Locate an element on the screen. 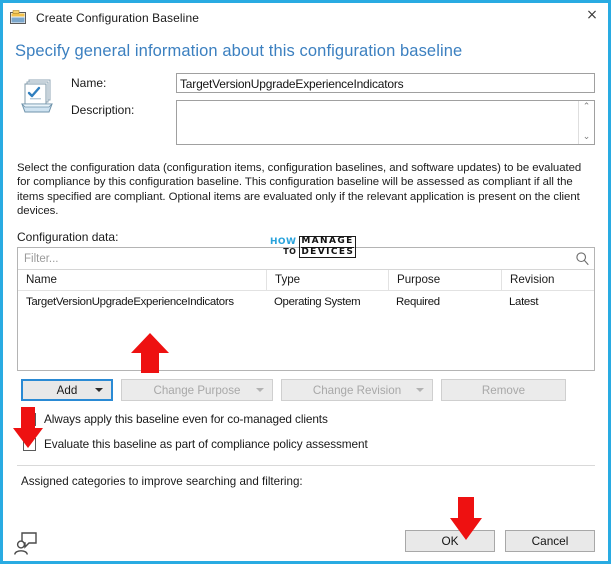 The width and height of the screenshot is (611, 564). change-revision-label: Change Revision is located at coordinates (357, 390).